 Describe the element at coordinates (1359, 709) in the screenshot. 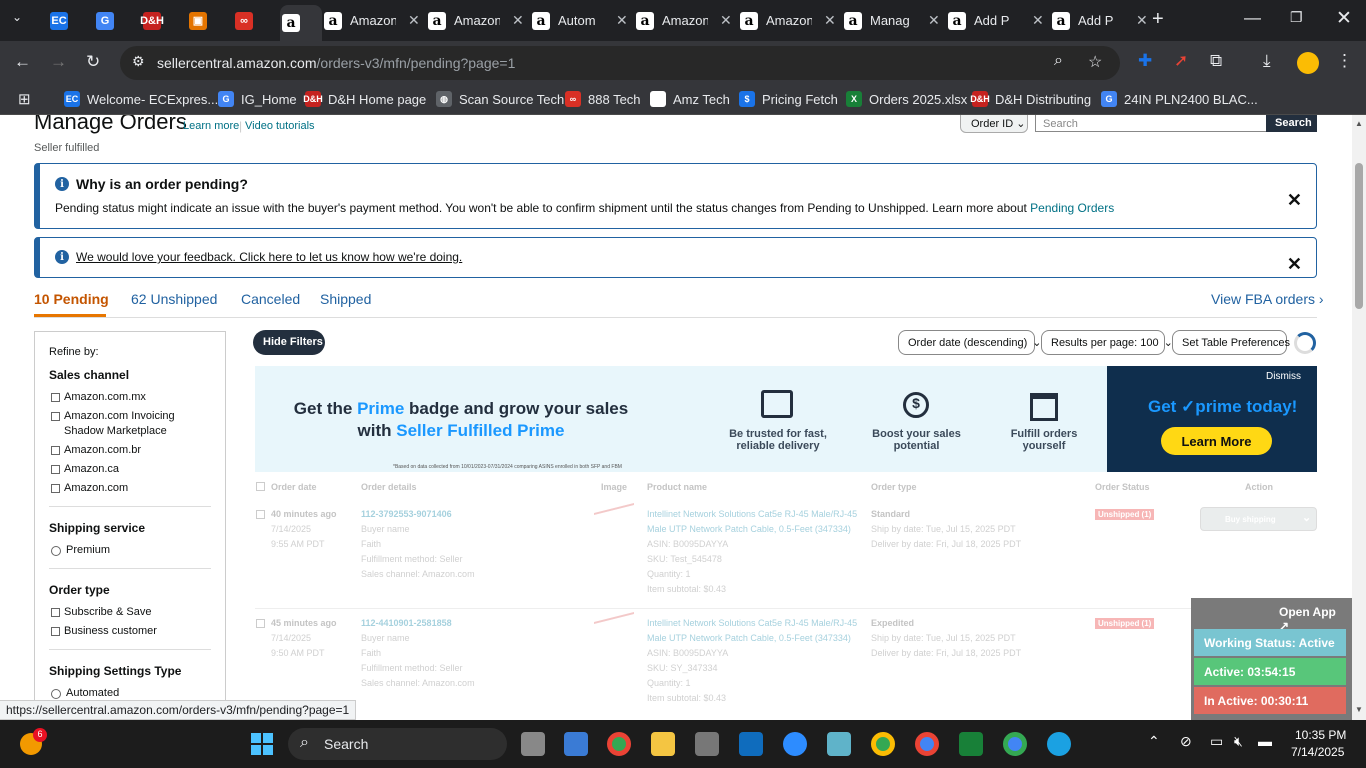

I see `scroll-down-icon: ▼` at that location.